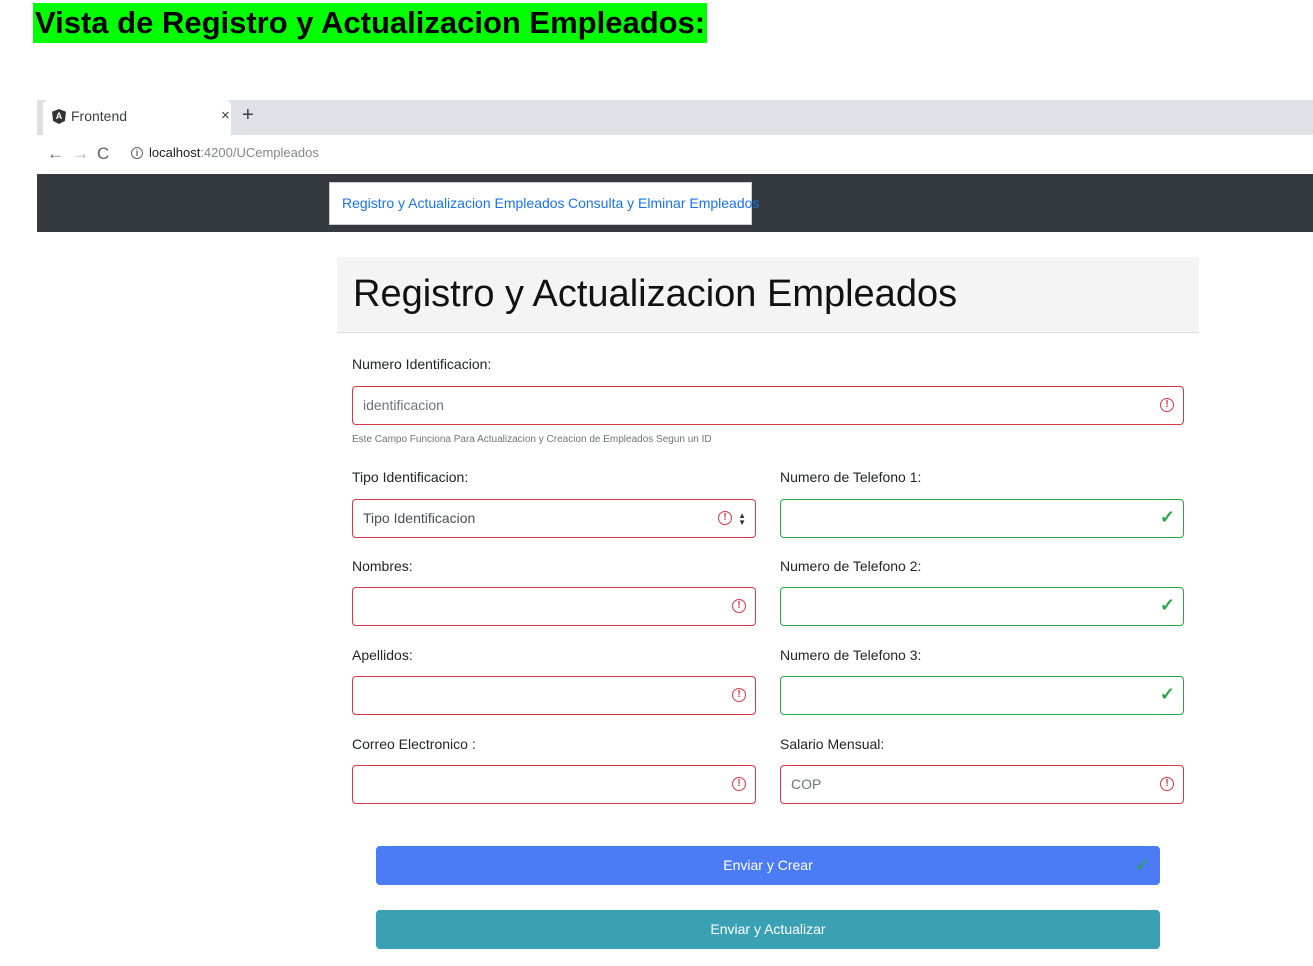  What do you see at coordinates (851, 566) in the screenshot?
I see `label-telefono-2: Numero de Telefono 2:` at bounding box center [851, 566].